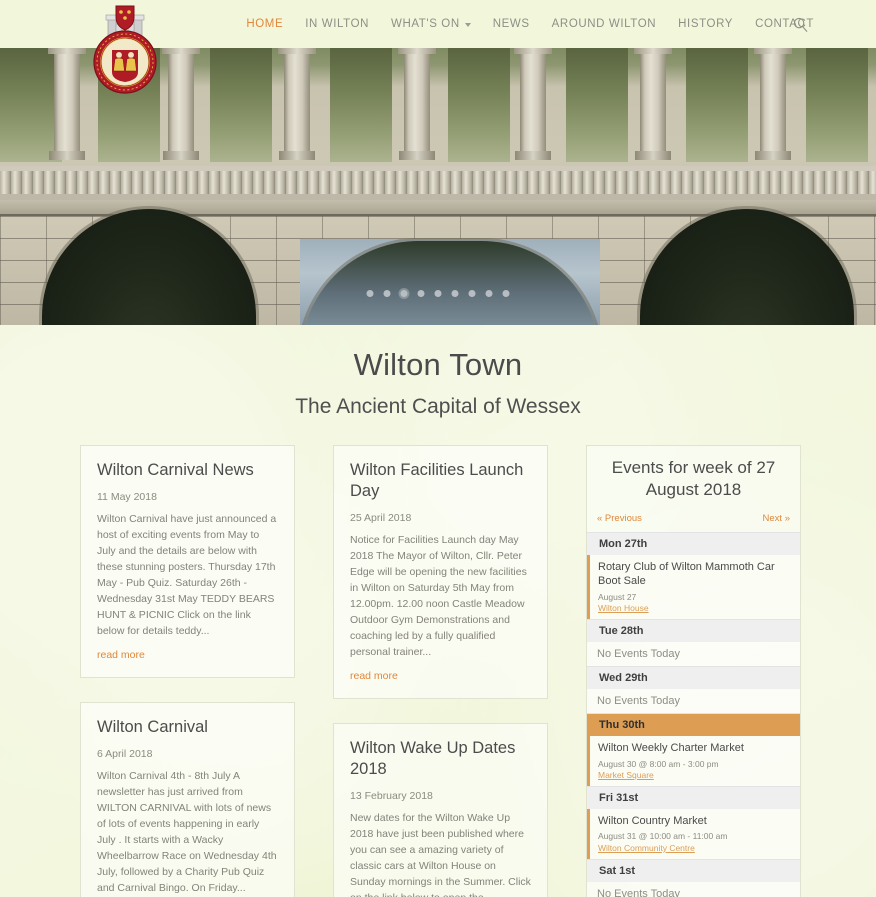  I want to click on nav-item-home: HOME, so click(264, 24).